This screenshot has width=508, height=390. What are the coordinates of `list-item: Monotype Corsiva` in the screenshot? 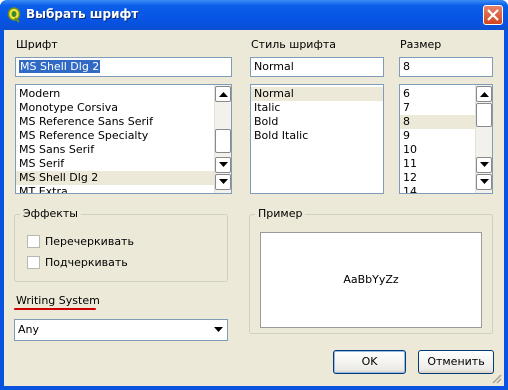 It's located at (115, 108).